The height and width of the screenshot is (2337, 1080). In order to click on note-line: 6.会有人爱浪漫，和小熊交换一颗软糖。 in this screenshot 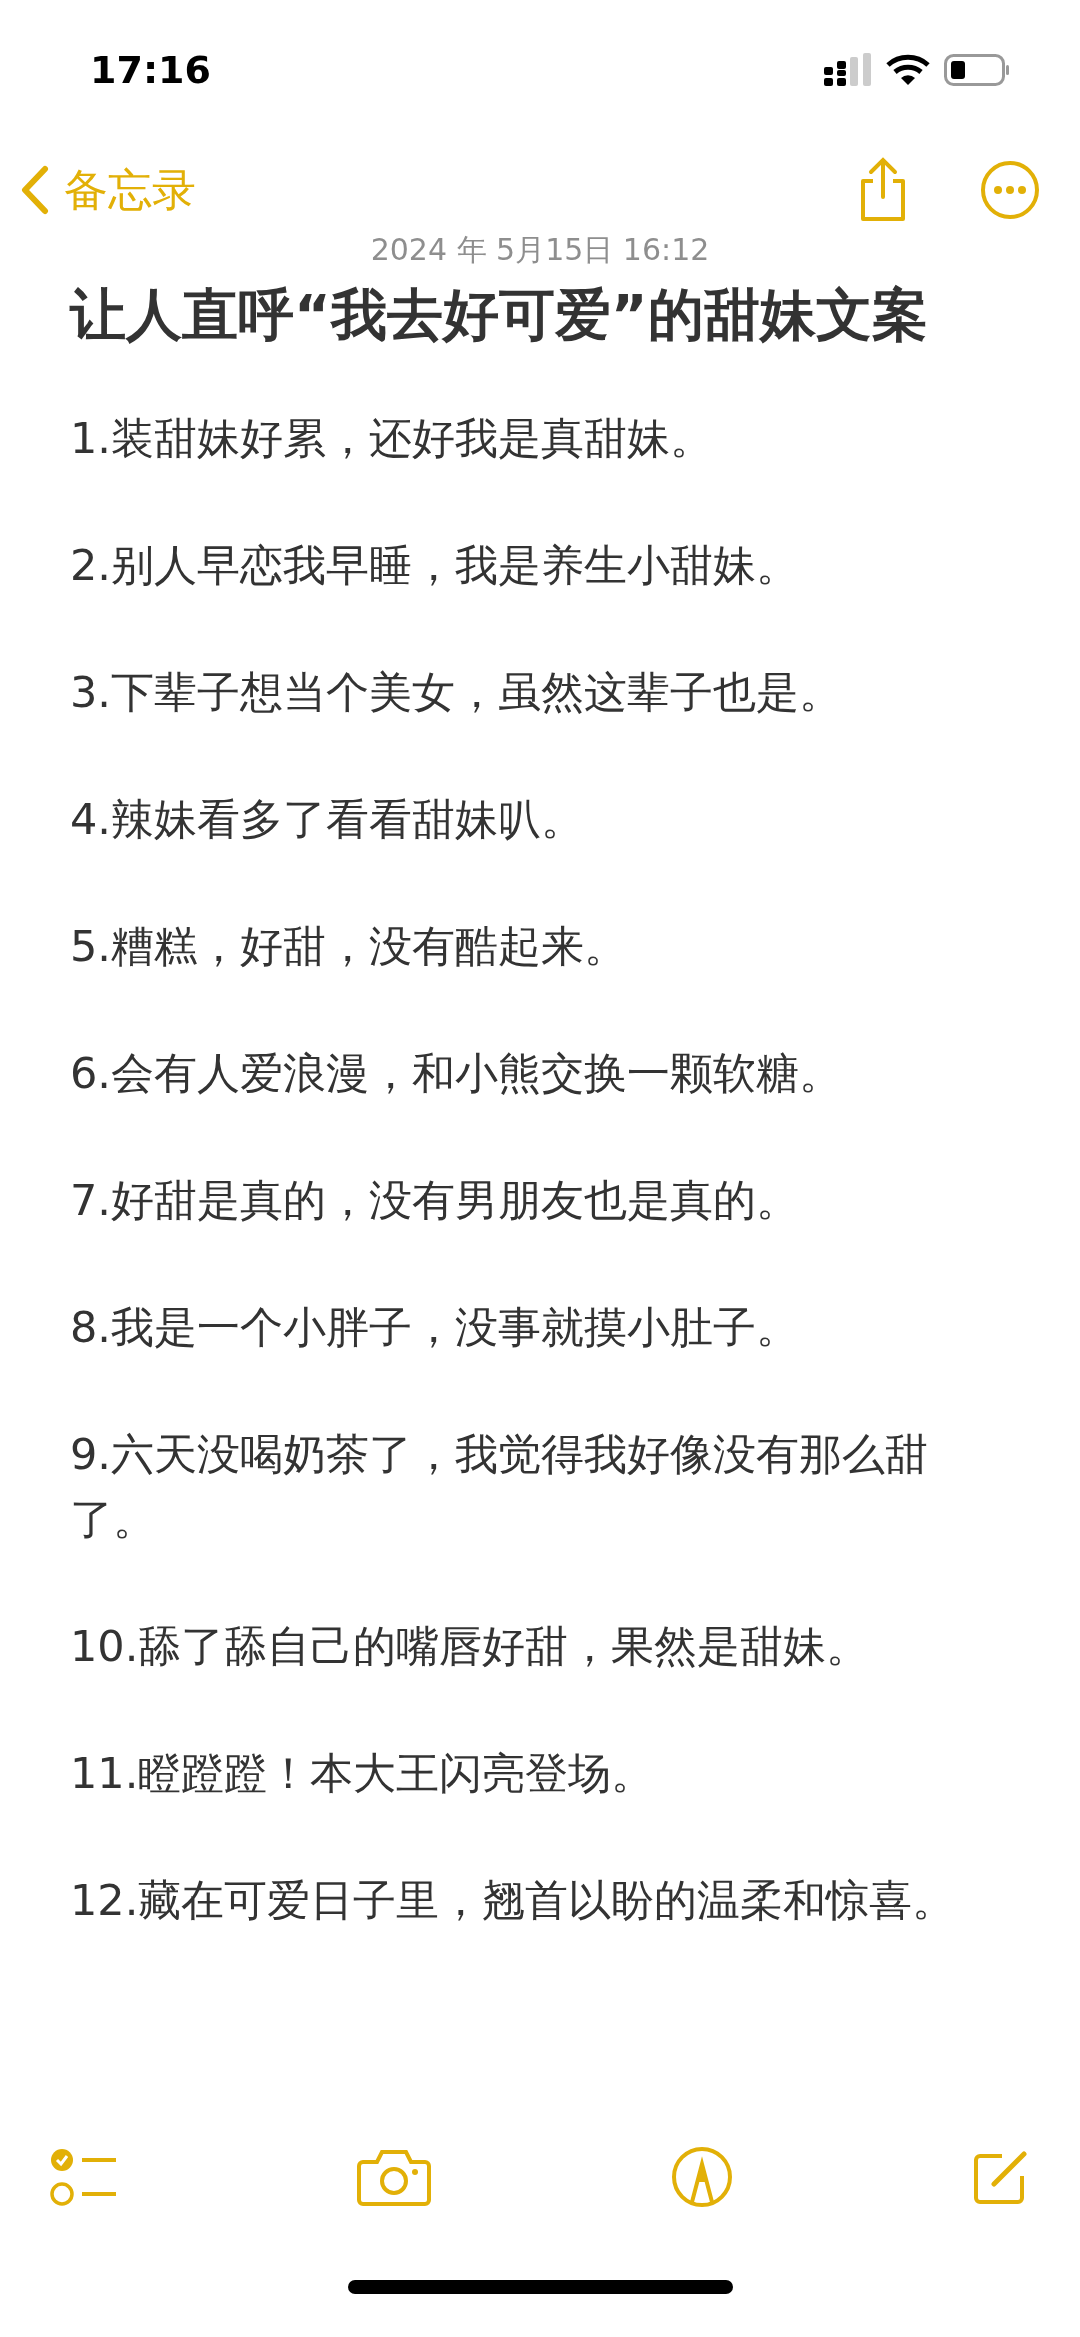, I will do `click(457, 1073)`.